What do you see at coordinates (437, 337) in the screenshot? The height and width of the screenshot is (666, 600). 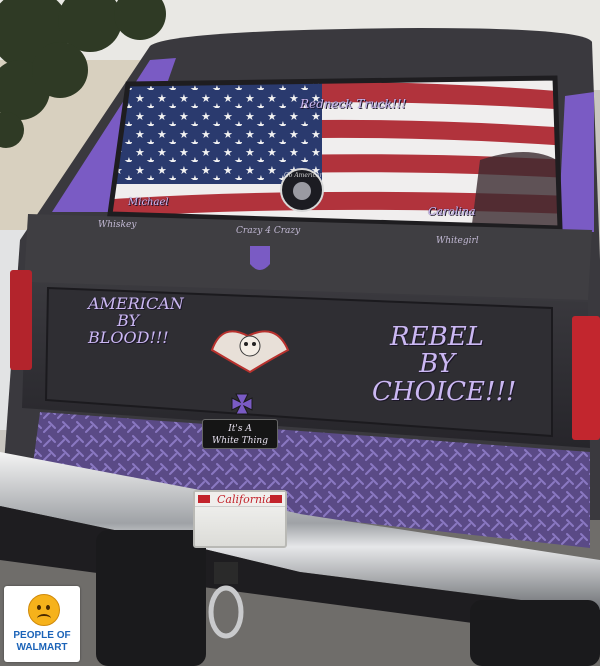 I see `slogan-right-line-1: REBEL` at bounding box center [437, 337].